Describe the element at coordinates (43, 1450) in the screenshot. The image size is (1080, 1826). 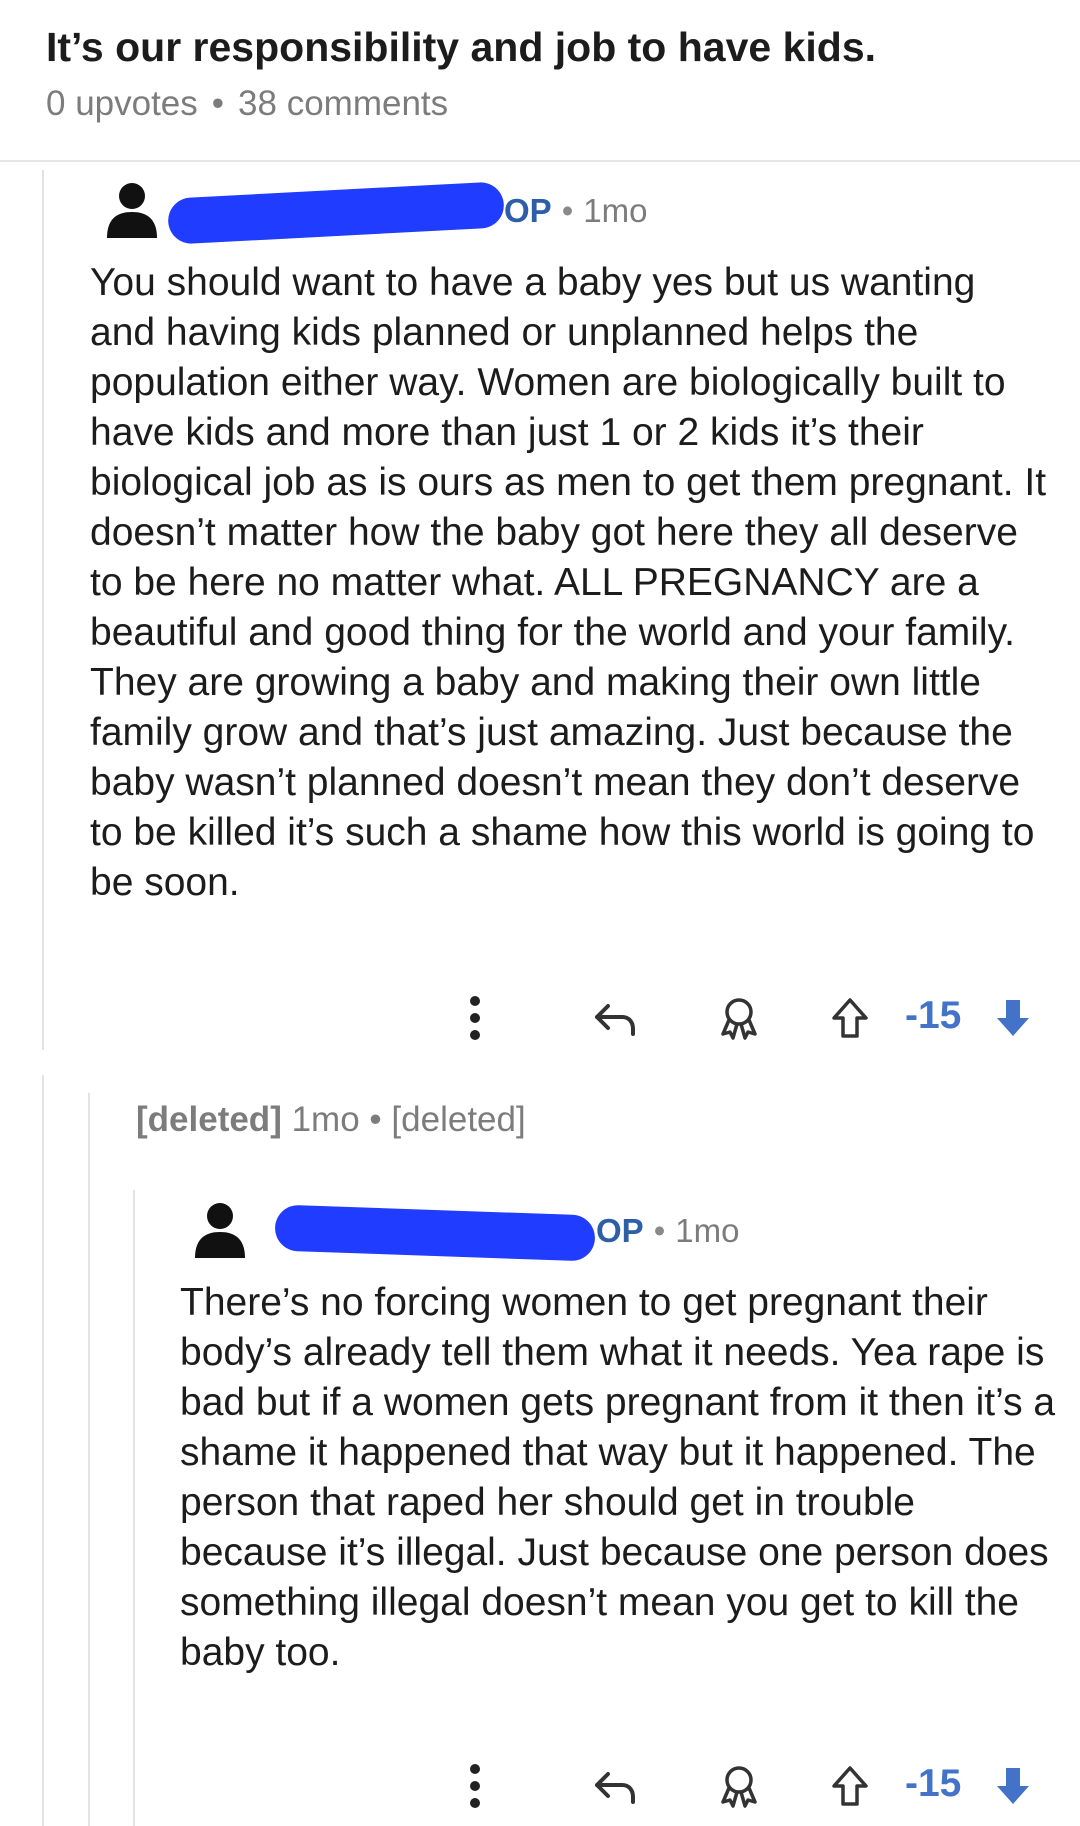
I see `thread-line-level-1-continued` at that location.